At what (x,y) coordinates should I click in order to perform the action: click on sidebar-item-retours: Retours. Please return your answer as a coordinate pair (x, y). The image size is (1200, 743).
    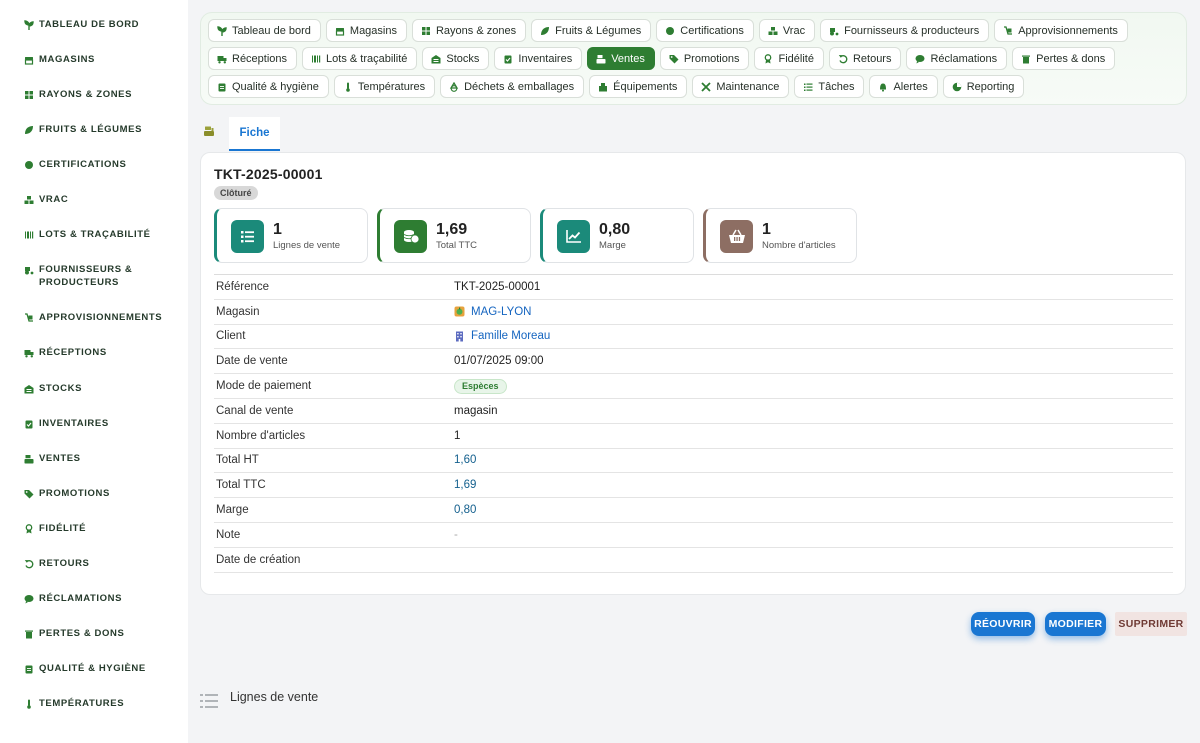
    Looking at the image, I should click on (94, 563).